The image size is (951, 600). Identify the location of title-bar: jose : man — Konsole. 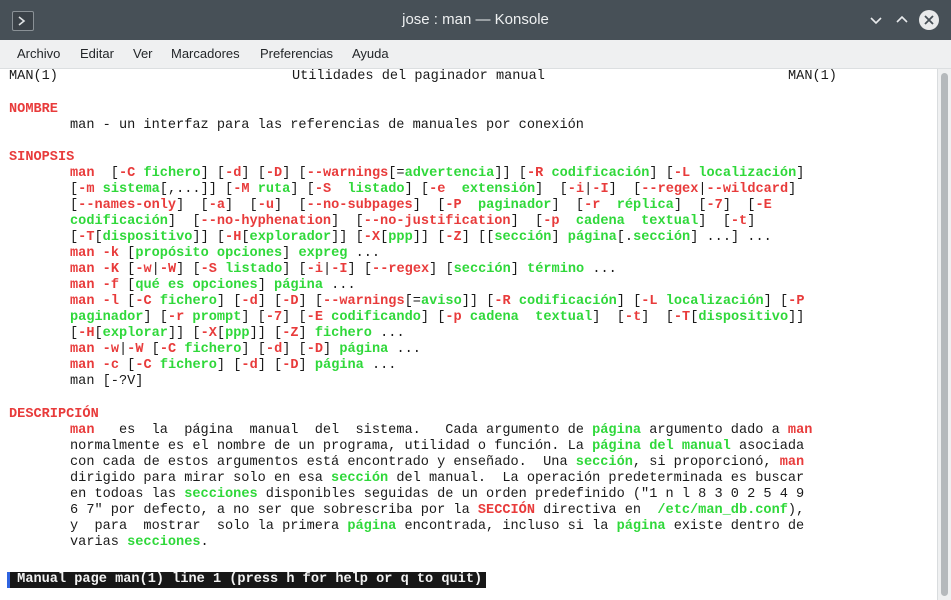
(475, 20).